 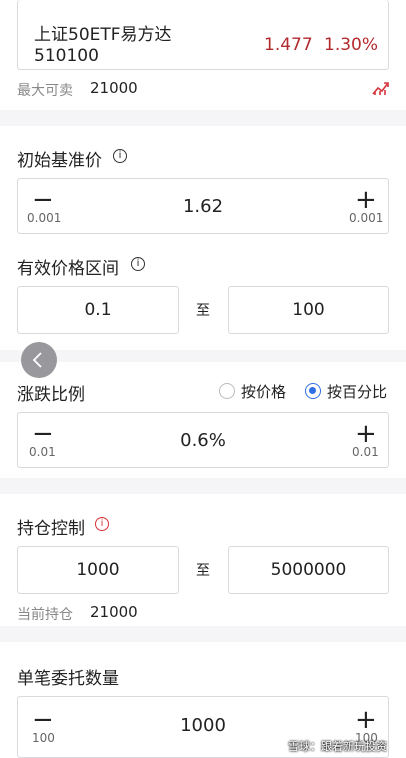 I want to click on security-name: 上证50ETF易方达, so click(x=103, y=35).